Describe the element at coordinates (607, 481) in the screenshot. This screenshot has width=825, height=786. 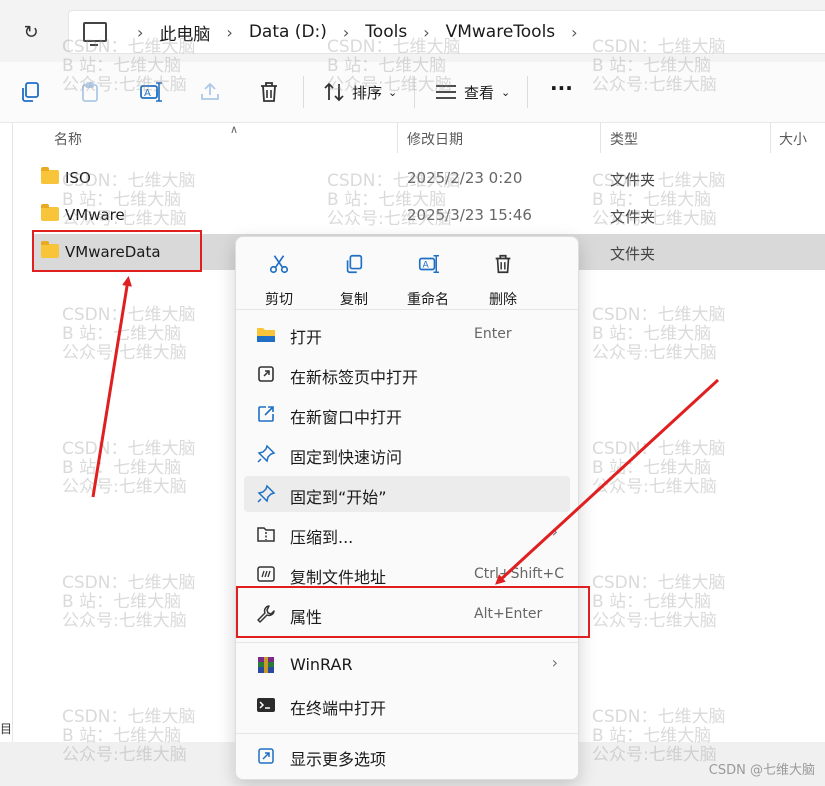
I see `arrow-to-properties` at that location.